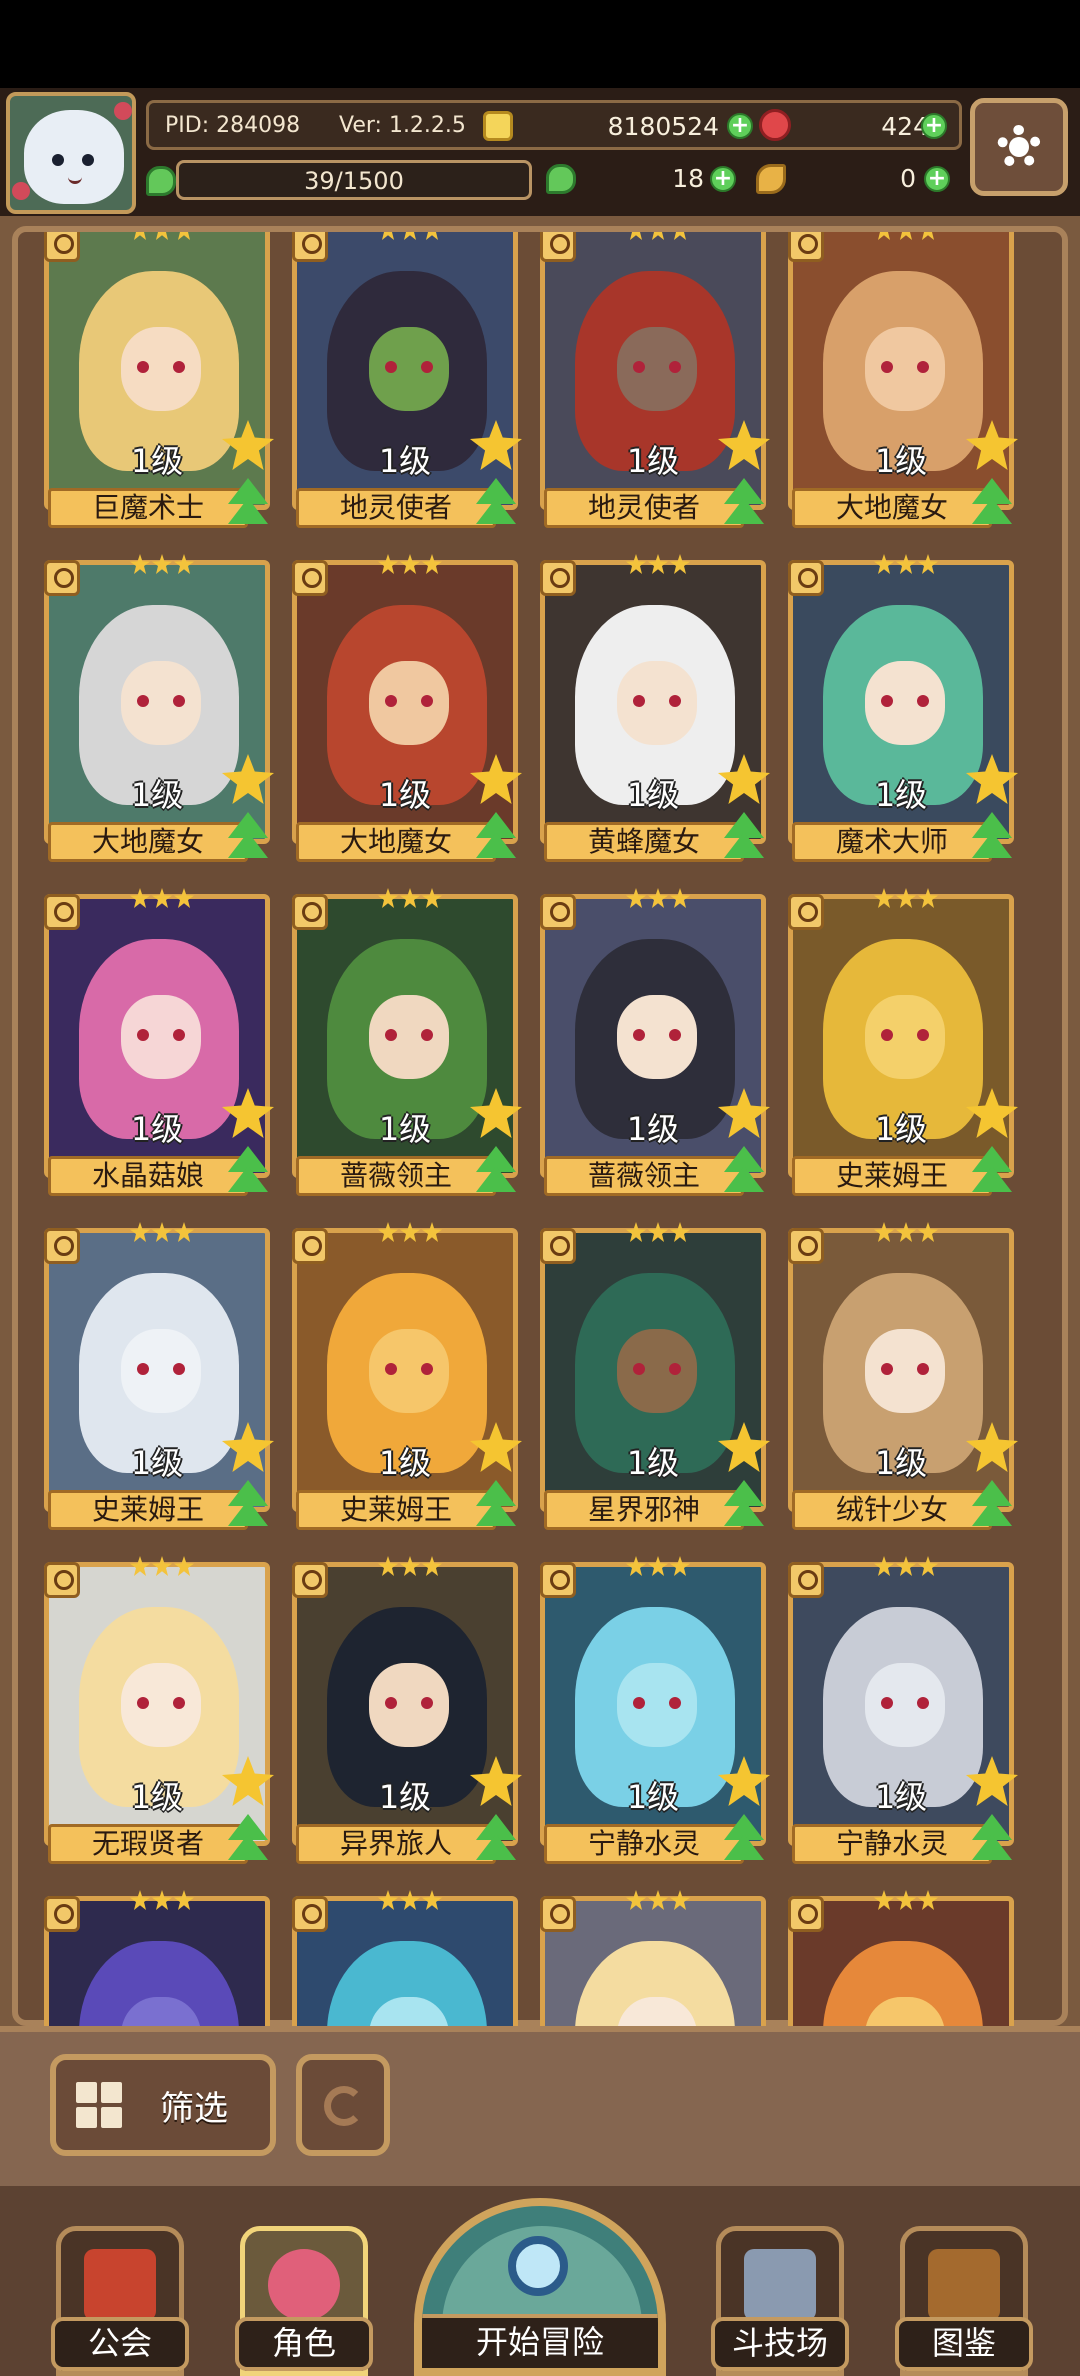 Image resolution: width=1080 pixels, height=2376 pixels. What do you see at coordinates (655, 708) in the screenshot?
I see `character-card: 1级 黄蜂魔女` at bounding box center [655, 708].